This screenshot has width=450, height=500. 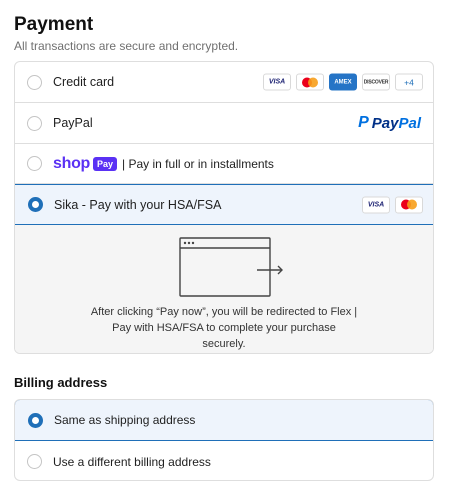 I want to click on card-brands: VISA AMEX DISCOVER +4, so click(x=343, y=82).